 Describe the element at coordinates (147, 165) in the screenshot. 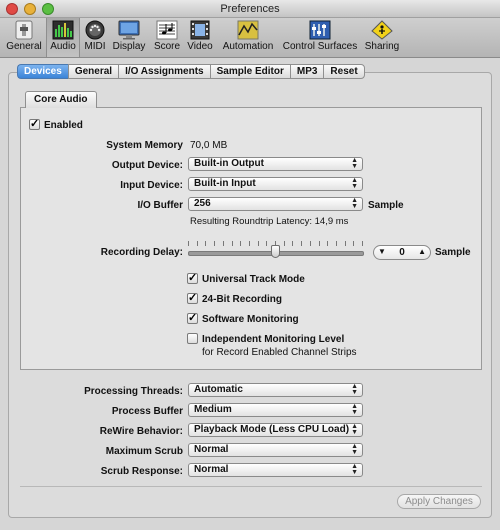

I see `output-device-label: Output Device:` at that location.